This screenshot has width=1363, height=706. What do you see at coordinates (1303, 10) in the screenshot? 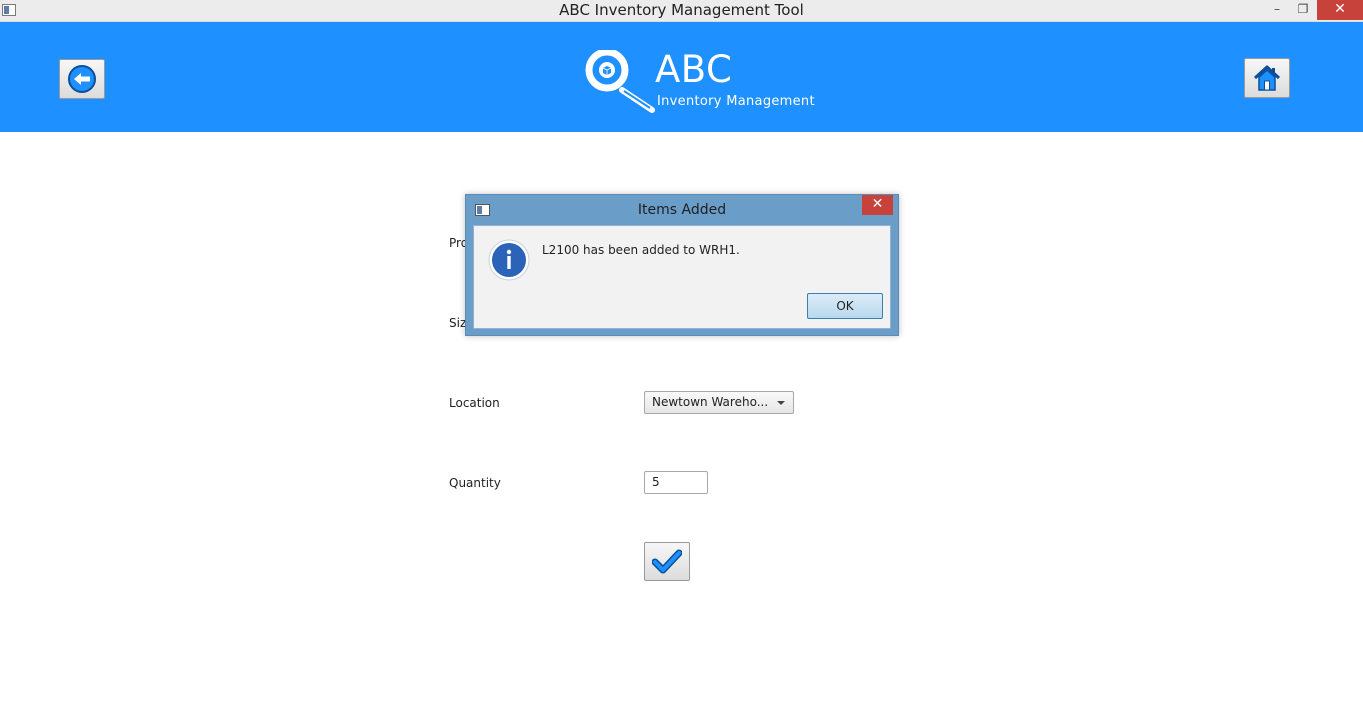
I see `maximize-button: ❐` at bounding box center [1303, 10].